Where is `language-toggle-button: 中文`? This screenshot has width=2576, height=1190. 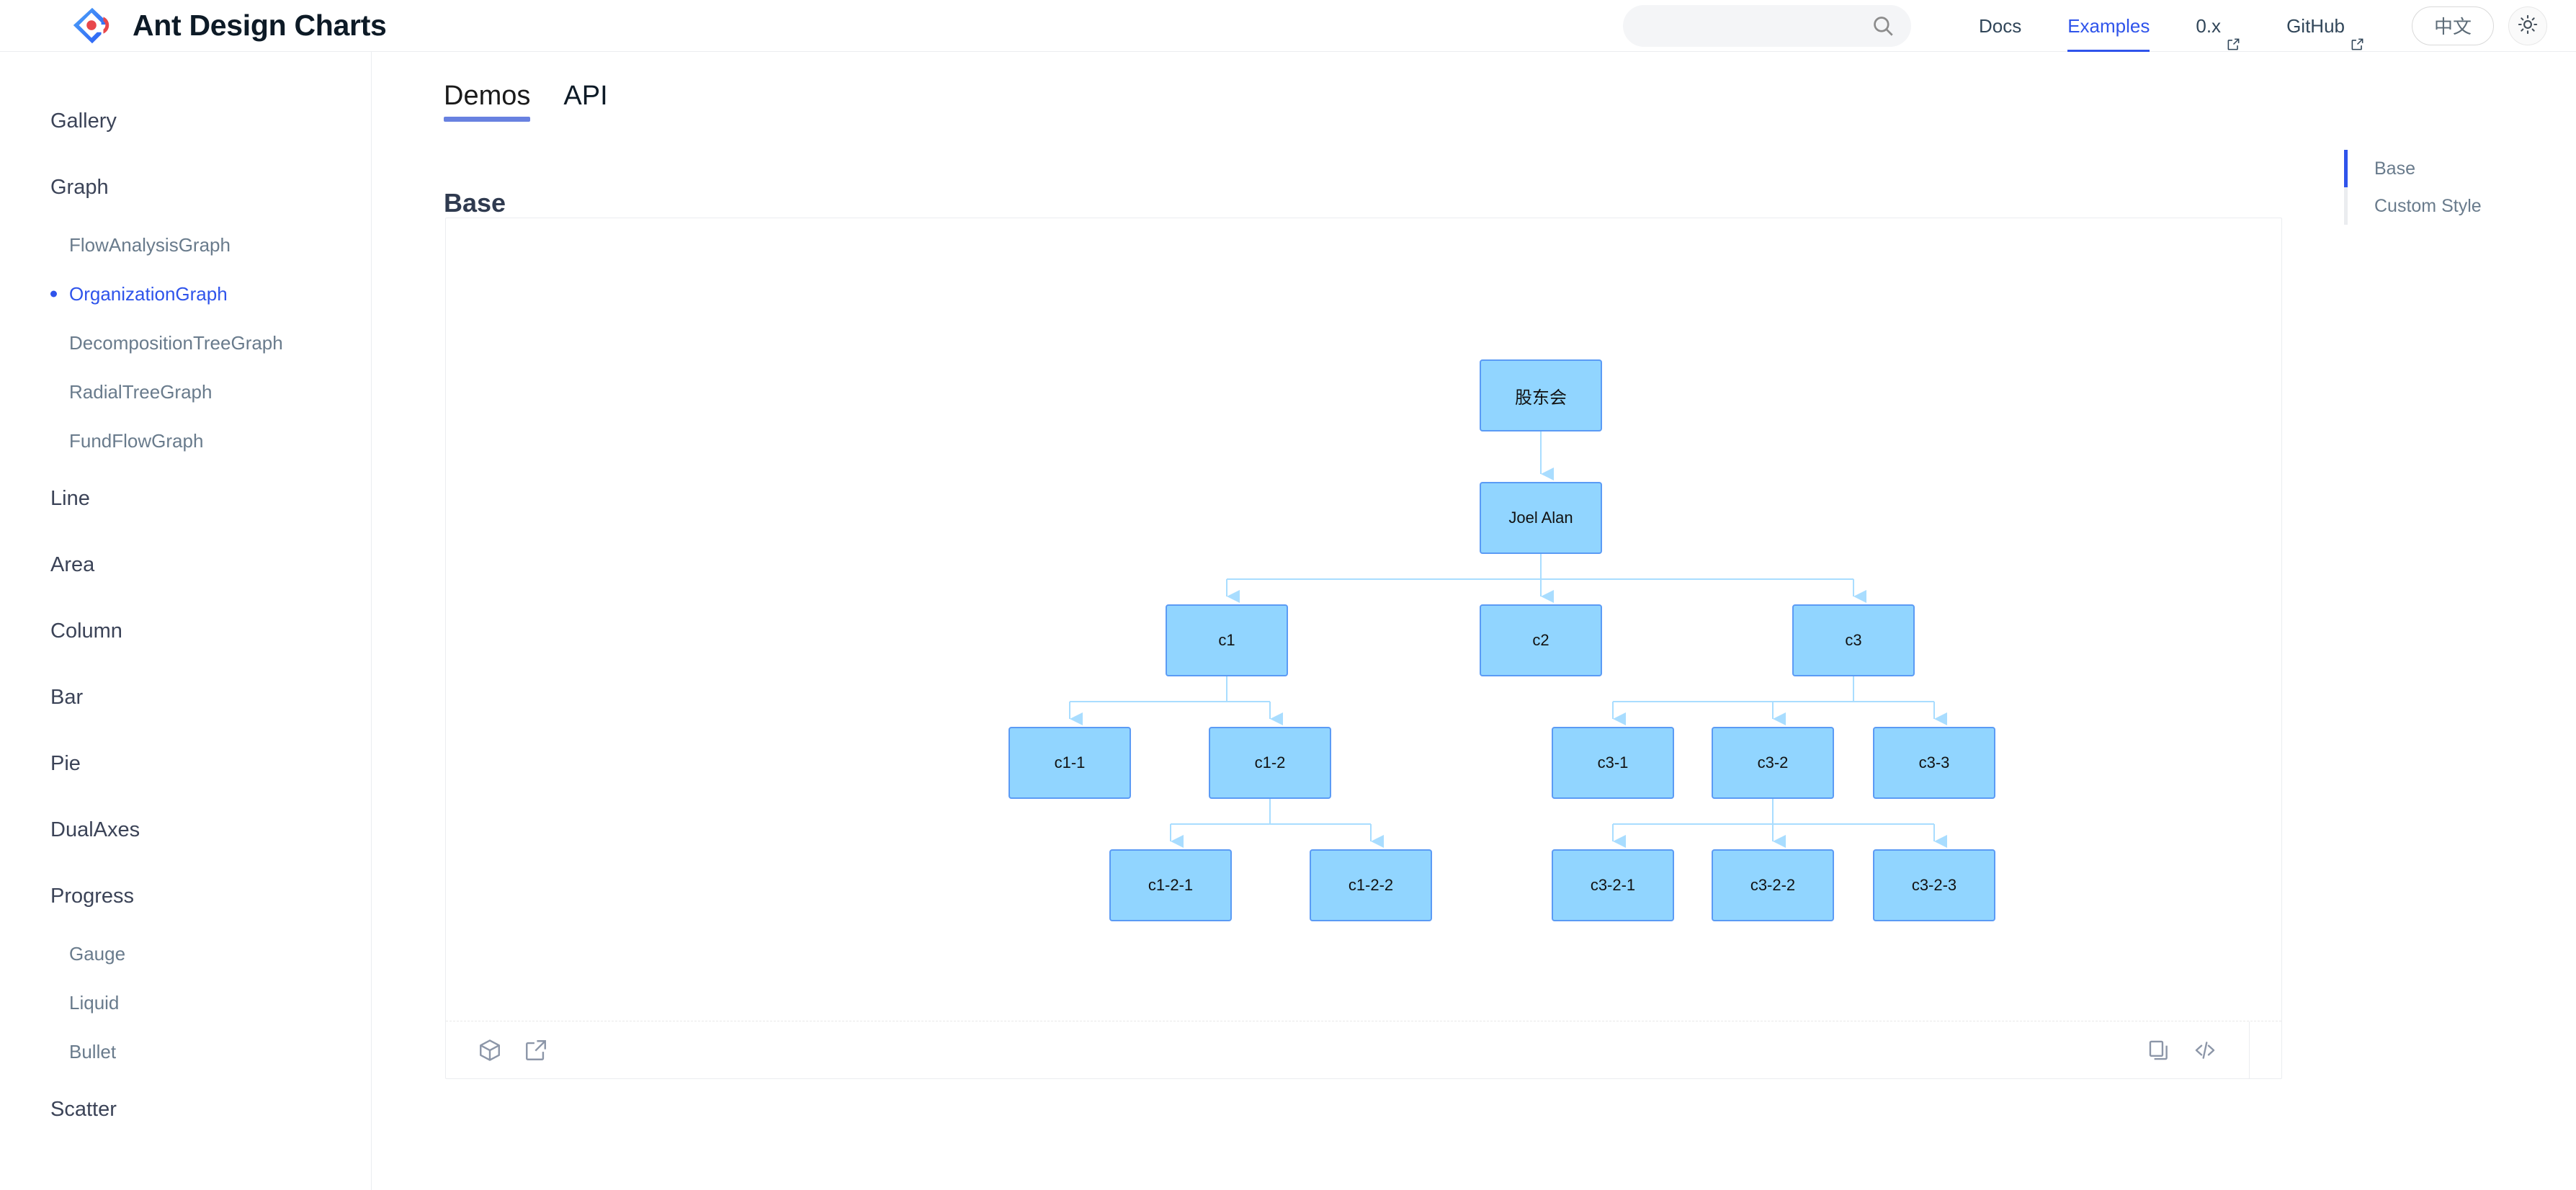
language-toggle-button: 中文 is located at coordinates (2452, 25).